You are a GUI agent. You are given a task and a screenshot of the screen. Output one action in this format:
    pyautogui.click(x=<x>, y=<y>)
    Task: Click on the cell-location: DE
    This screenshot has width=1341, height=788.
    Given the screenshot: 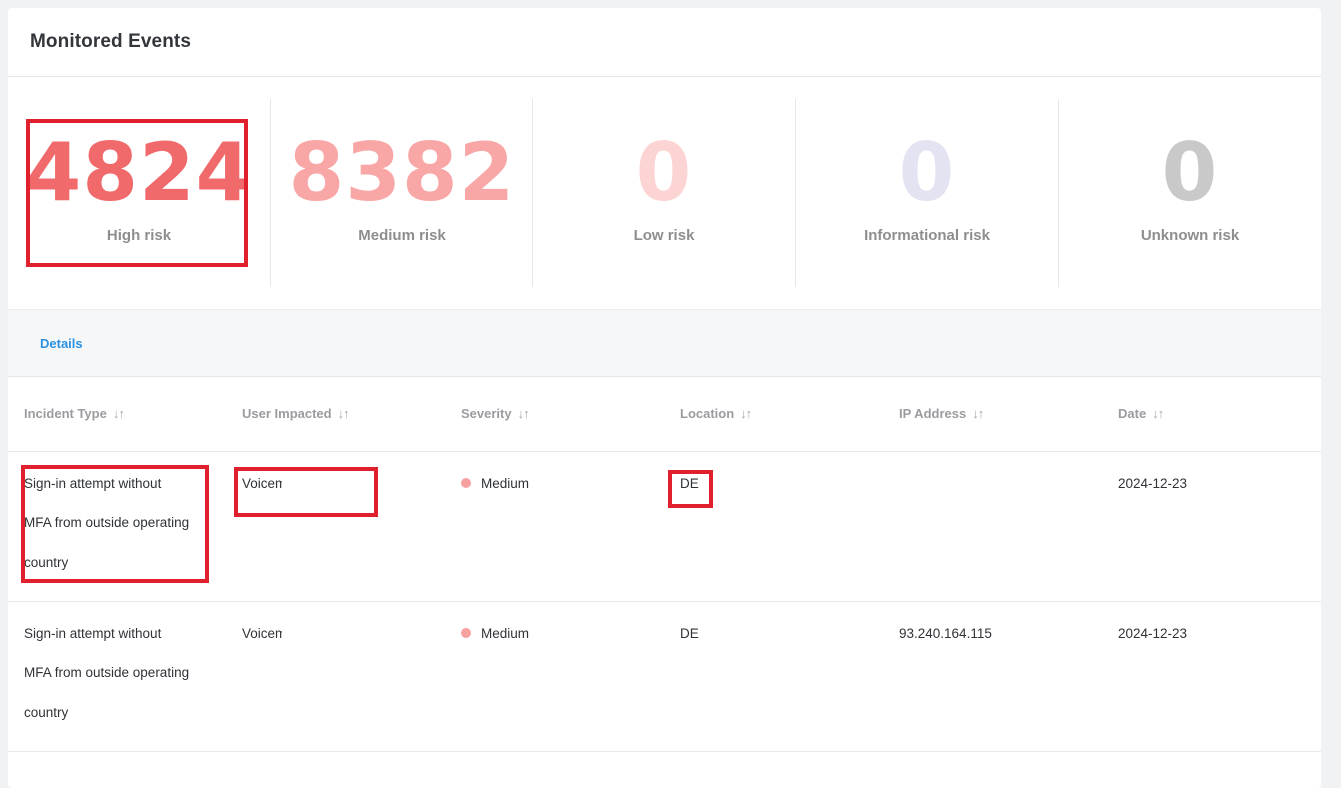 What is the action you would take?
    pyautogui.click(x=773, y=676)
    